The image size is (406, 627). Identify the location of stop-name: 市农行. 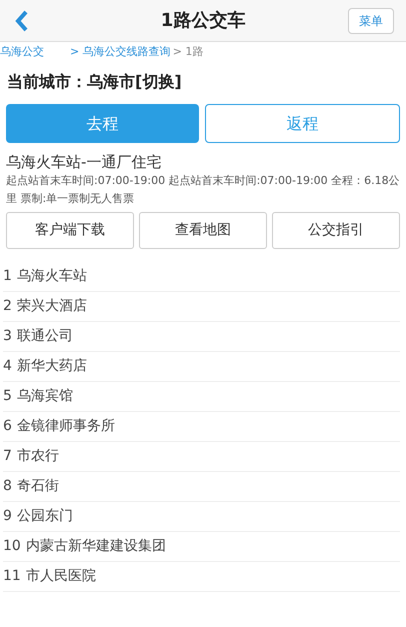
(37, 456).